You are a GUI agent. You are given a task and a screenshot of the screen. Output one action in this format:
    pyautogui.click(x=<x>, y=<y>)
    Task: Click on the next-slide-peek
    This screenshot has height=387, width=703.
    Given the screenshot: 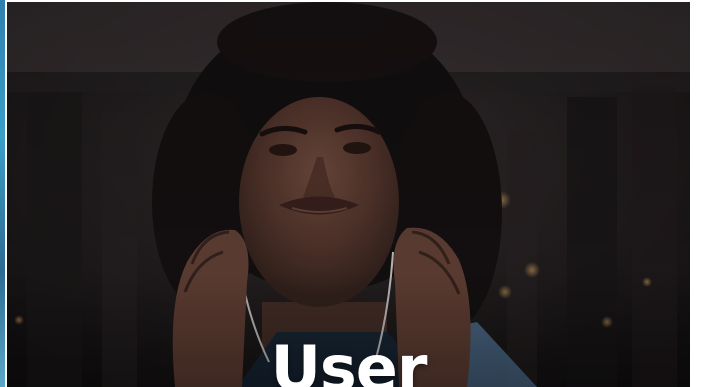 What is the action you would take?
    pyautogui.click(x=697, y=193)
    